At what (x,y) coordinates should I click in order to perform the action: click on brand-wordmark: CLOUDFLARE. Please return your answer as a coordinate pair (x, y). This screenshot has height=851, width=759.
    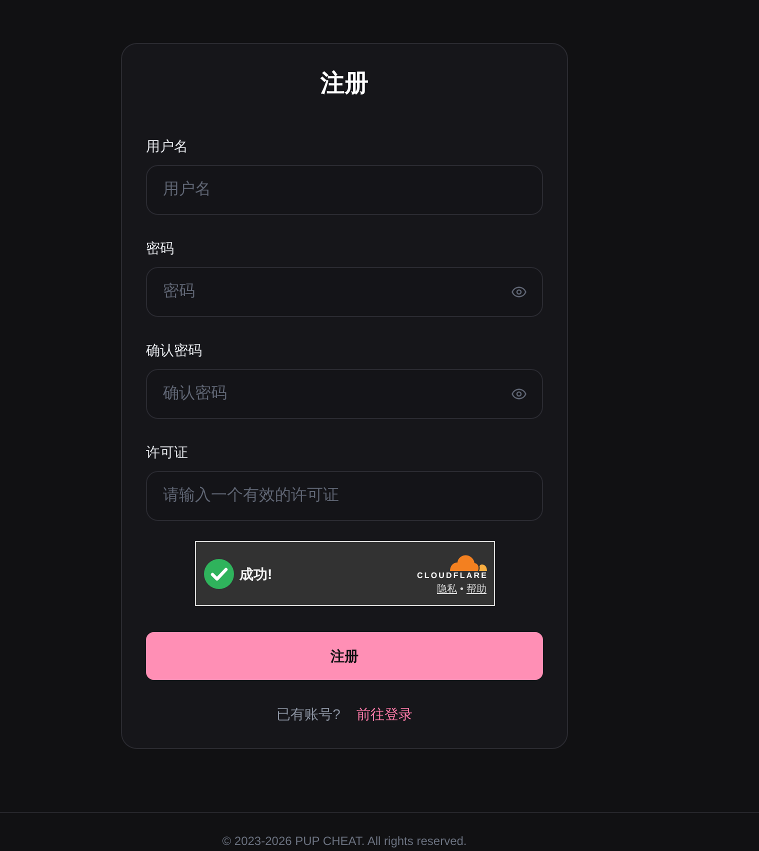
    Looking at the image, I should click on (452, 575).